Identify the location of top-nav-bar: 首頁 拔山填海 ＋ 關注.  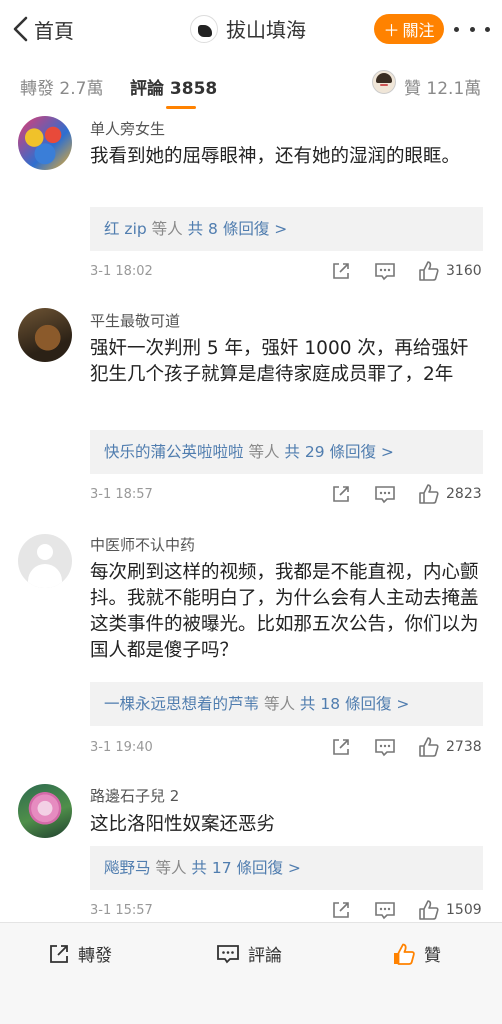
(251, 29).